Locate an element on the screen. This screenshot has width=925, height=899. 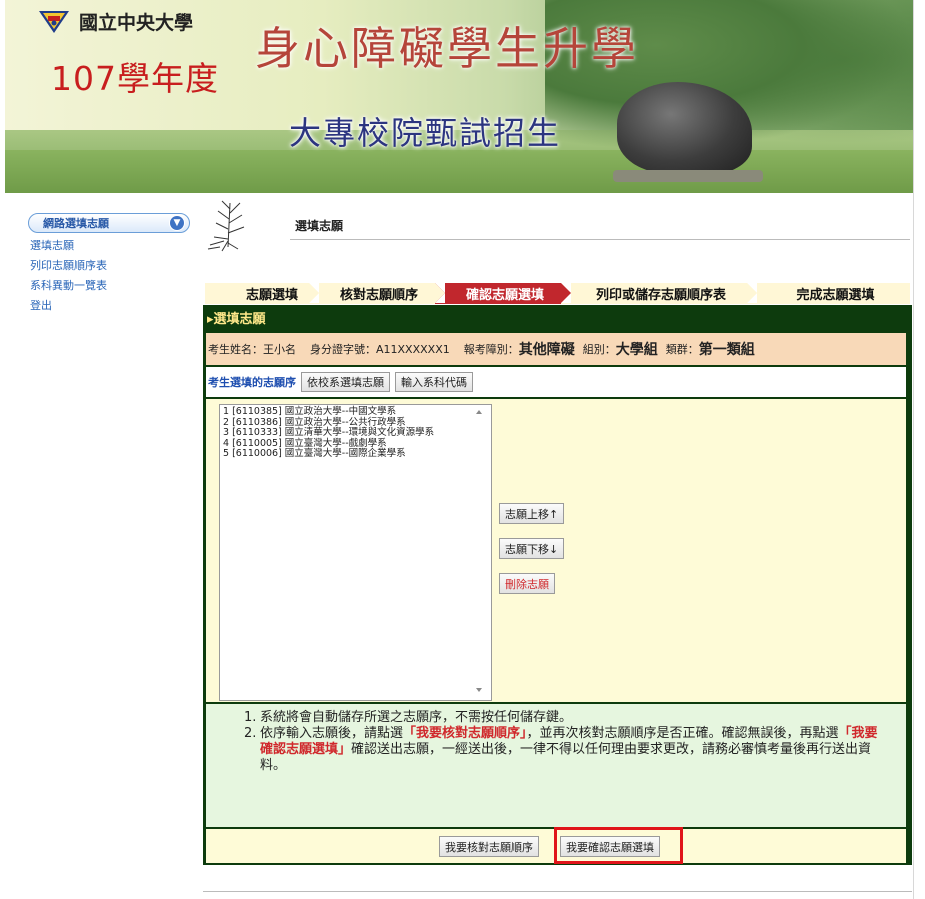
check-order-button: 我要核對志願順序 is located at coordinates (489, 846).